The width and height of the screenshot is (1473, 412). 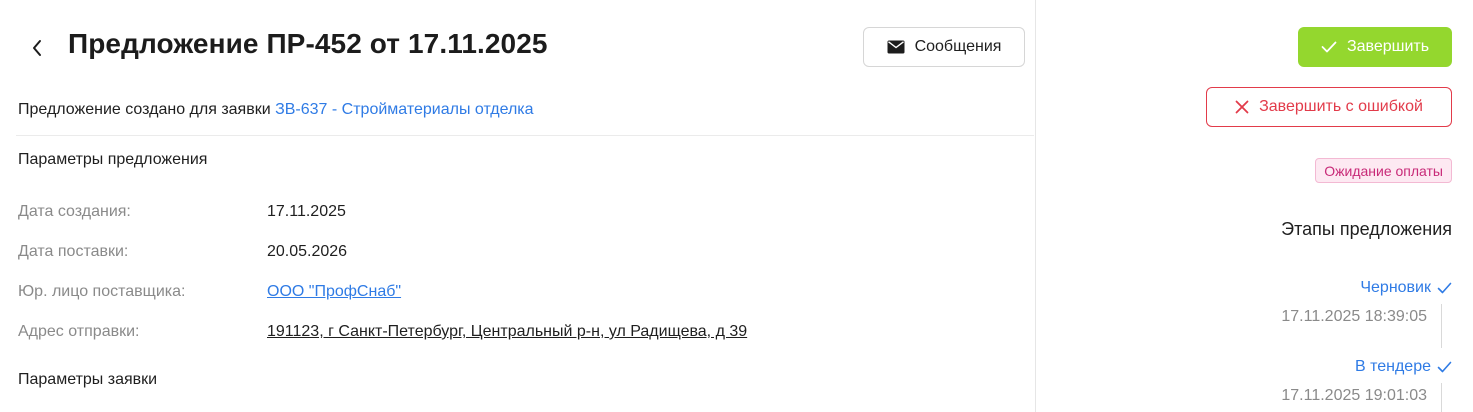 I want to click on finish-with-error-button: Завершить с ошибкой, so click(x=1329, y=107).